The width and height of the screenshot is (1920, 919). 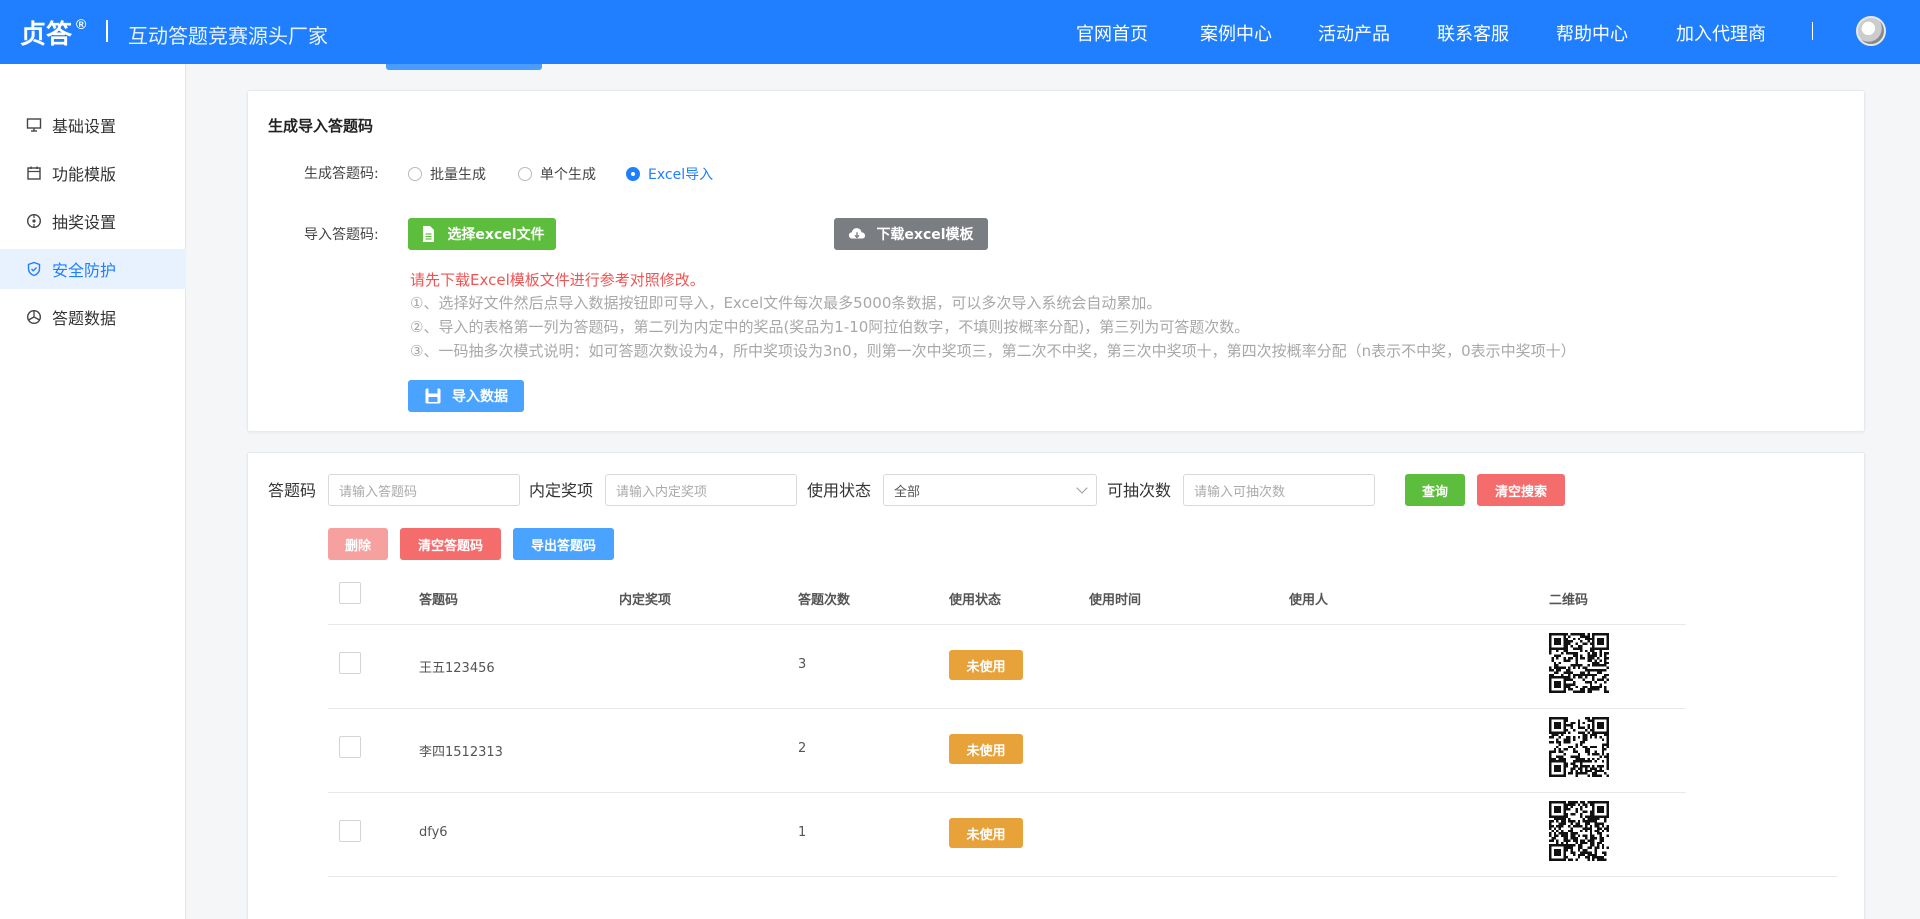 What do you see at coordinates (93, 491) in the screenshot?
I see `sidebar: 基础设置 功能模版 抽奖设置 安全防护 答题数据` at bounding box center [93, 491].